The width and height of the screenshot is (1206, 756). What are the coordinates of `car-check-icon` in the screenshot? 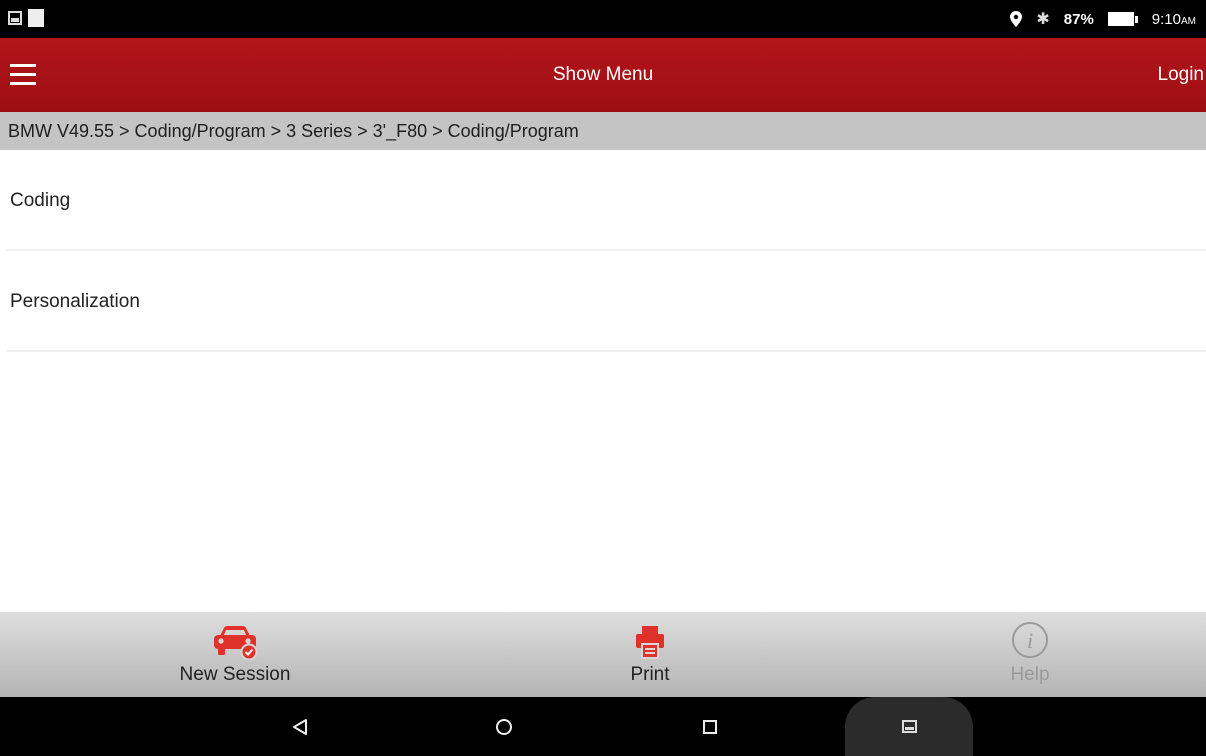 It's located at (236, 643).